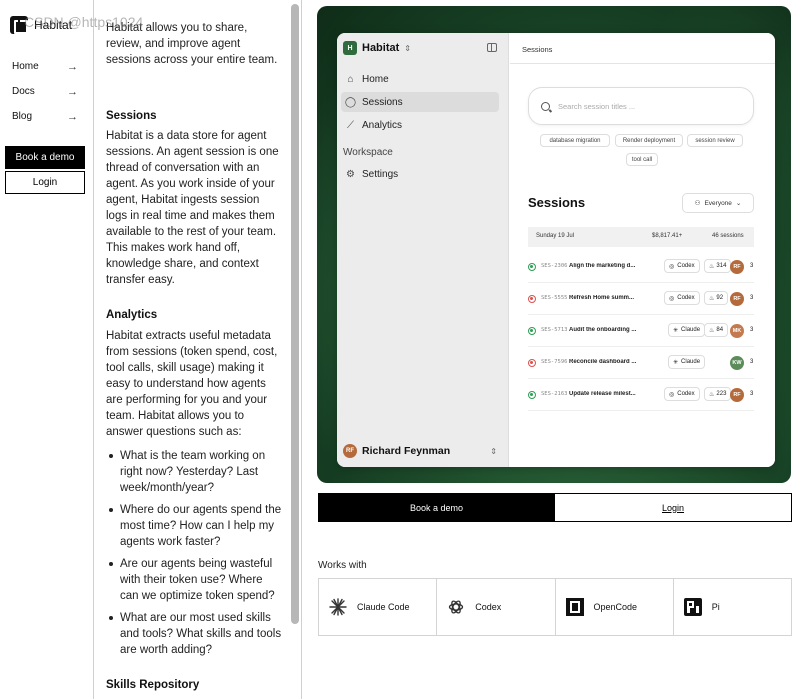 Image resolution: width=800 pixels, height=699 pixels. What do you see at coordinates (555, 236) in the screenshot?
I see `day-date: Sunday 19 Jul` at bounding box center [555, 236].